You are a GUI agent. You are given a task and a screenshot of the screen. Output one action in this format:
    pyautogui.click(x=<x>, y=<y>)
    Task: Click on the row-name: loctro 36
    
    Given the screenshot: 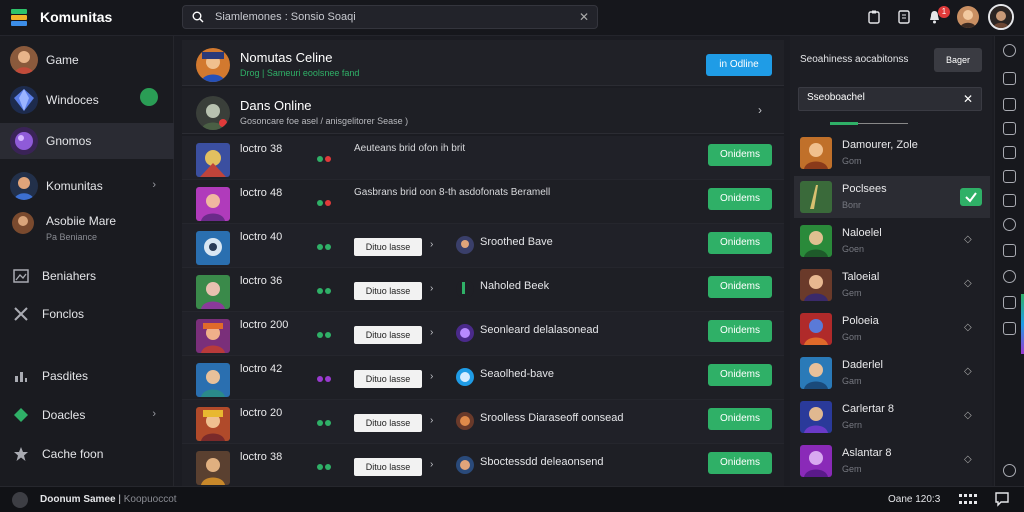 What is the action you would take?
    pyautogui.click(x=261, y=281)
    